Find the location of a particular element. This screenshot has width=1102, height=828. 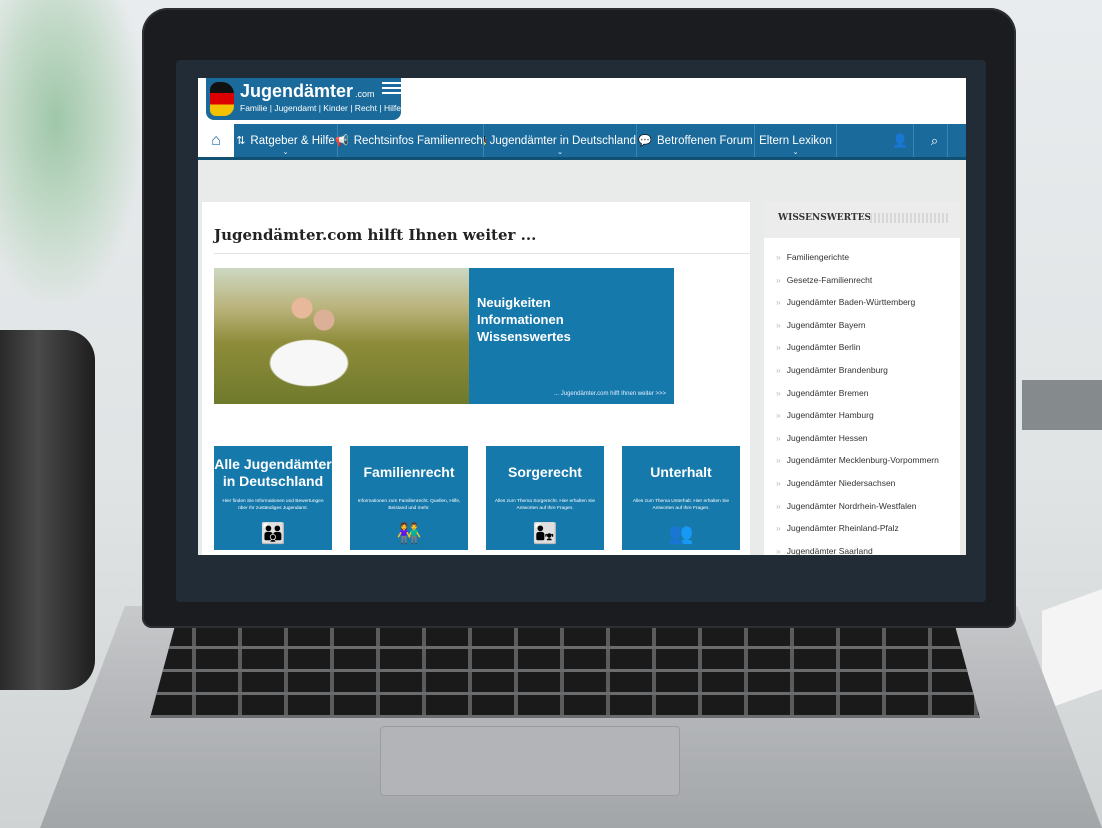

chat-icon: 💬 is located at coordinates (645, 141).